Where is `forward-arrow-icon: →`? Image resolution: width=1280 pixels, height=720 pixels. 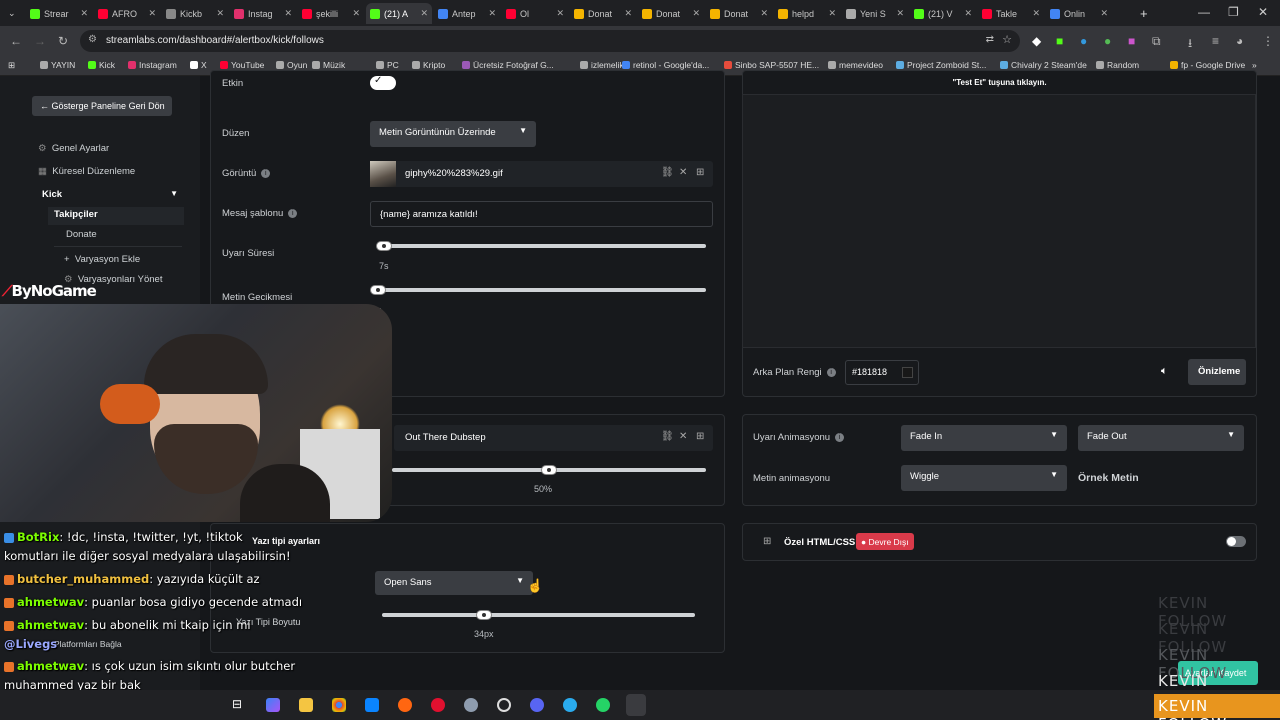 forward-arrow-icon: → is located at coordinates (40, 41).